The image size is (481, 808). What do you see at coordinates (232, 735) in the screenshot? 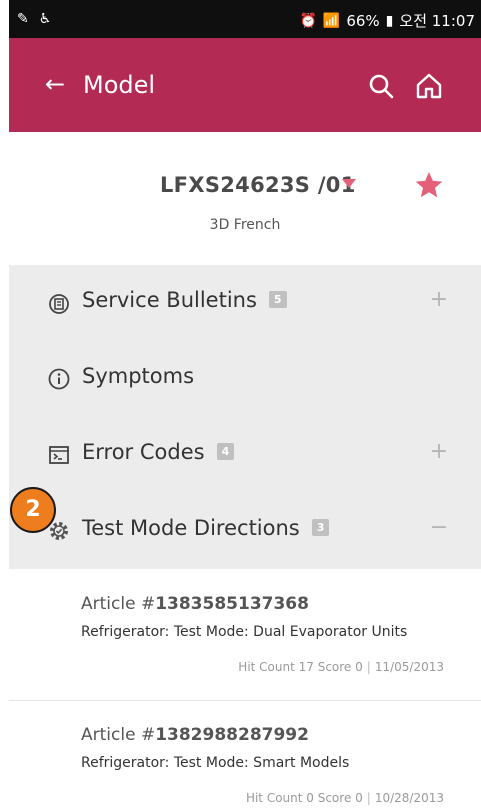
I see `article-id: 1382988287992` at bounding box center [232, 735].